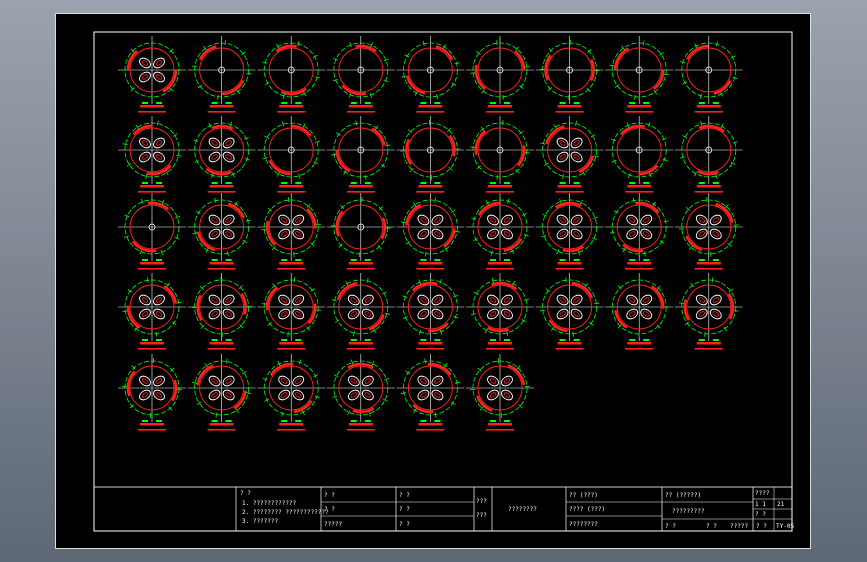 The width and height of the screenshot is (867, 562). Describe the element at coordinates (333, 524) in the screenshot. I see `tb-cell: ?????` at that location.